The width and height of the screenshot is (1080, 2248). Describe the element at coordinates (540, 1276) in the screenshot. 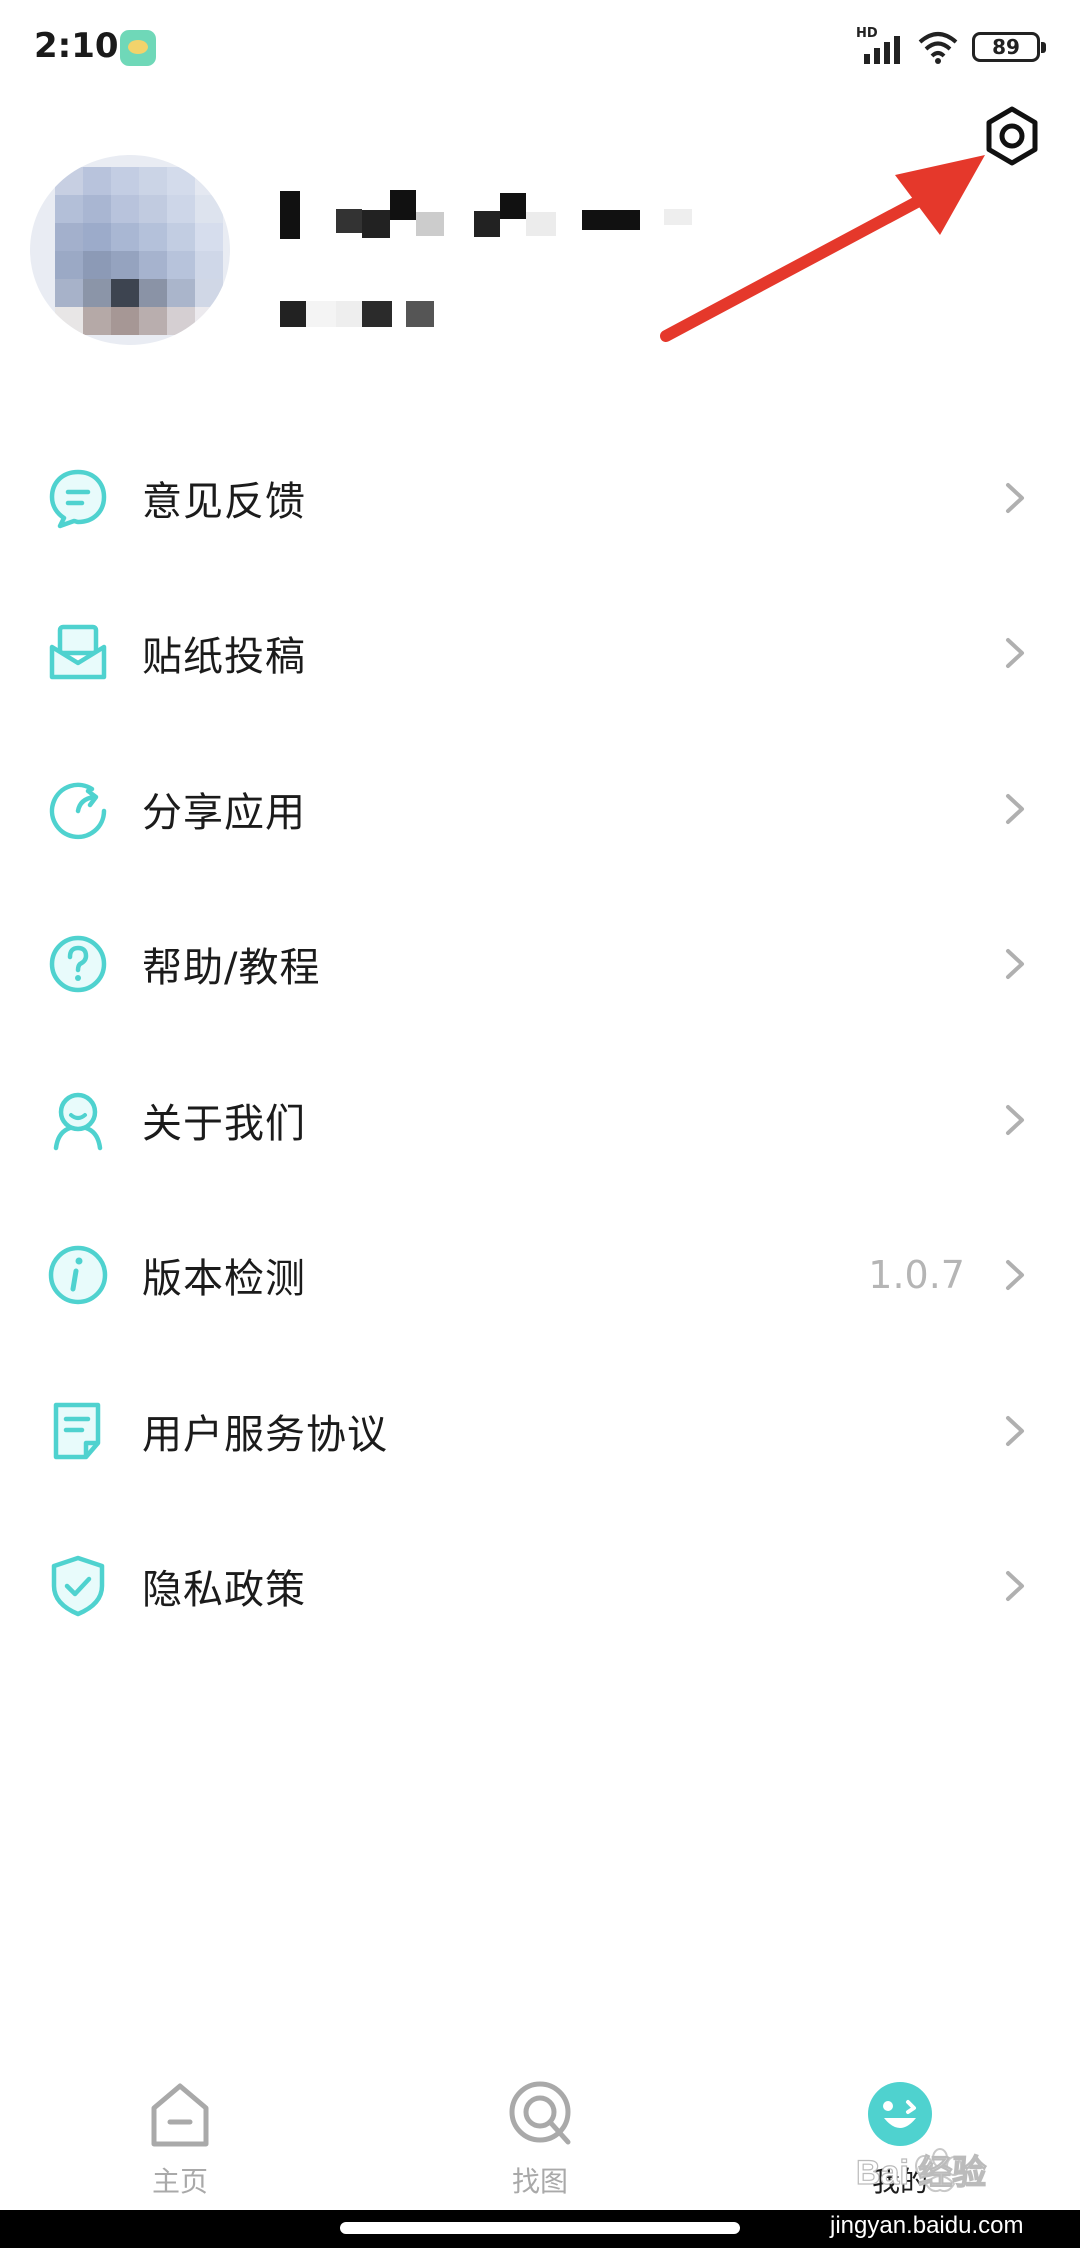

I see `menu-item-version-check: 版本检测 1.0.7` at that location.